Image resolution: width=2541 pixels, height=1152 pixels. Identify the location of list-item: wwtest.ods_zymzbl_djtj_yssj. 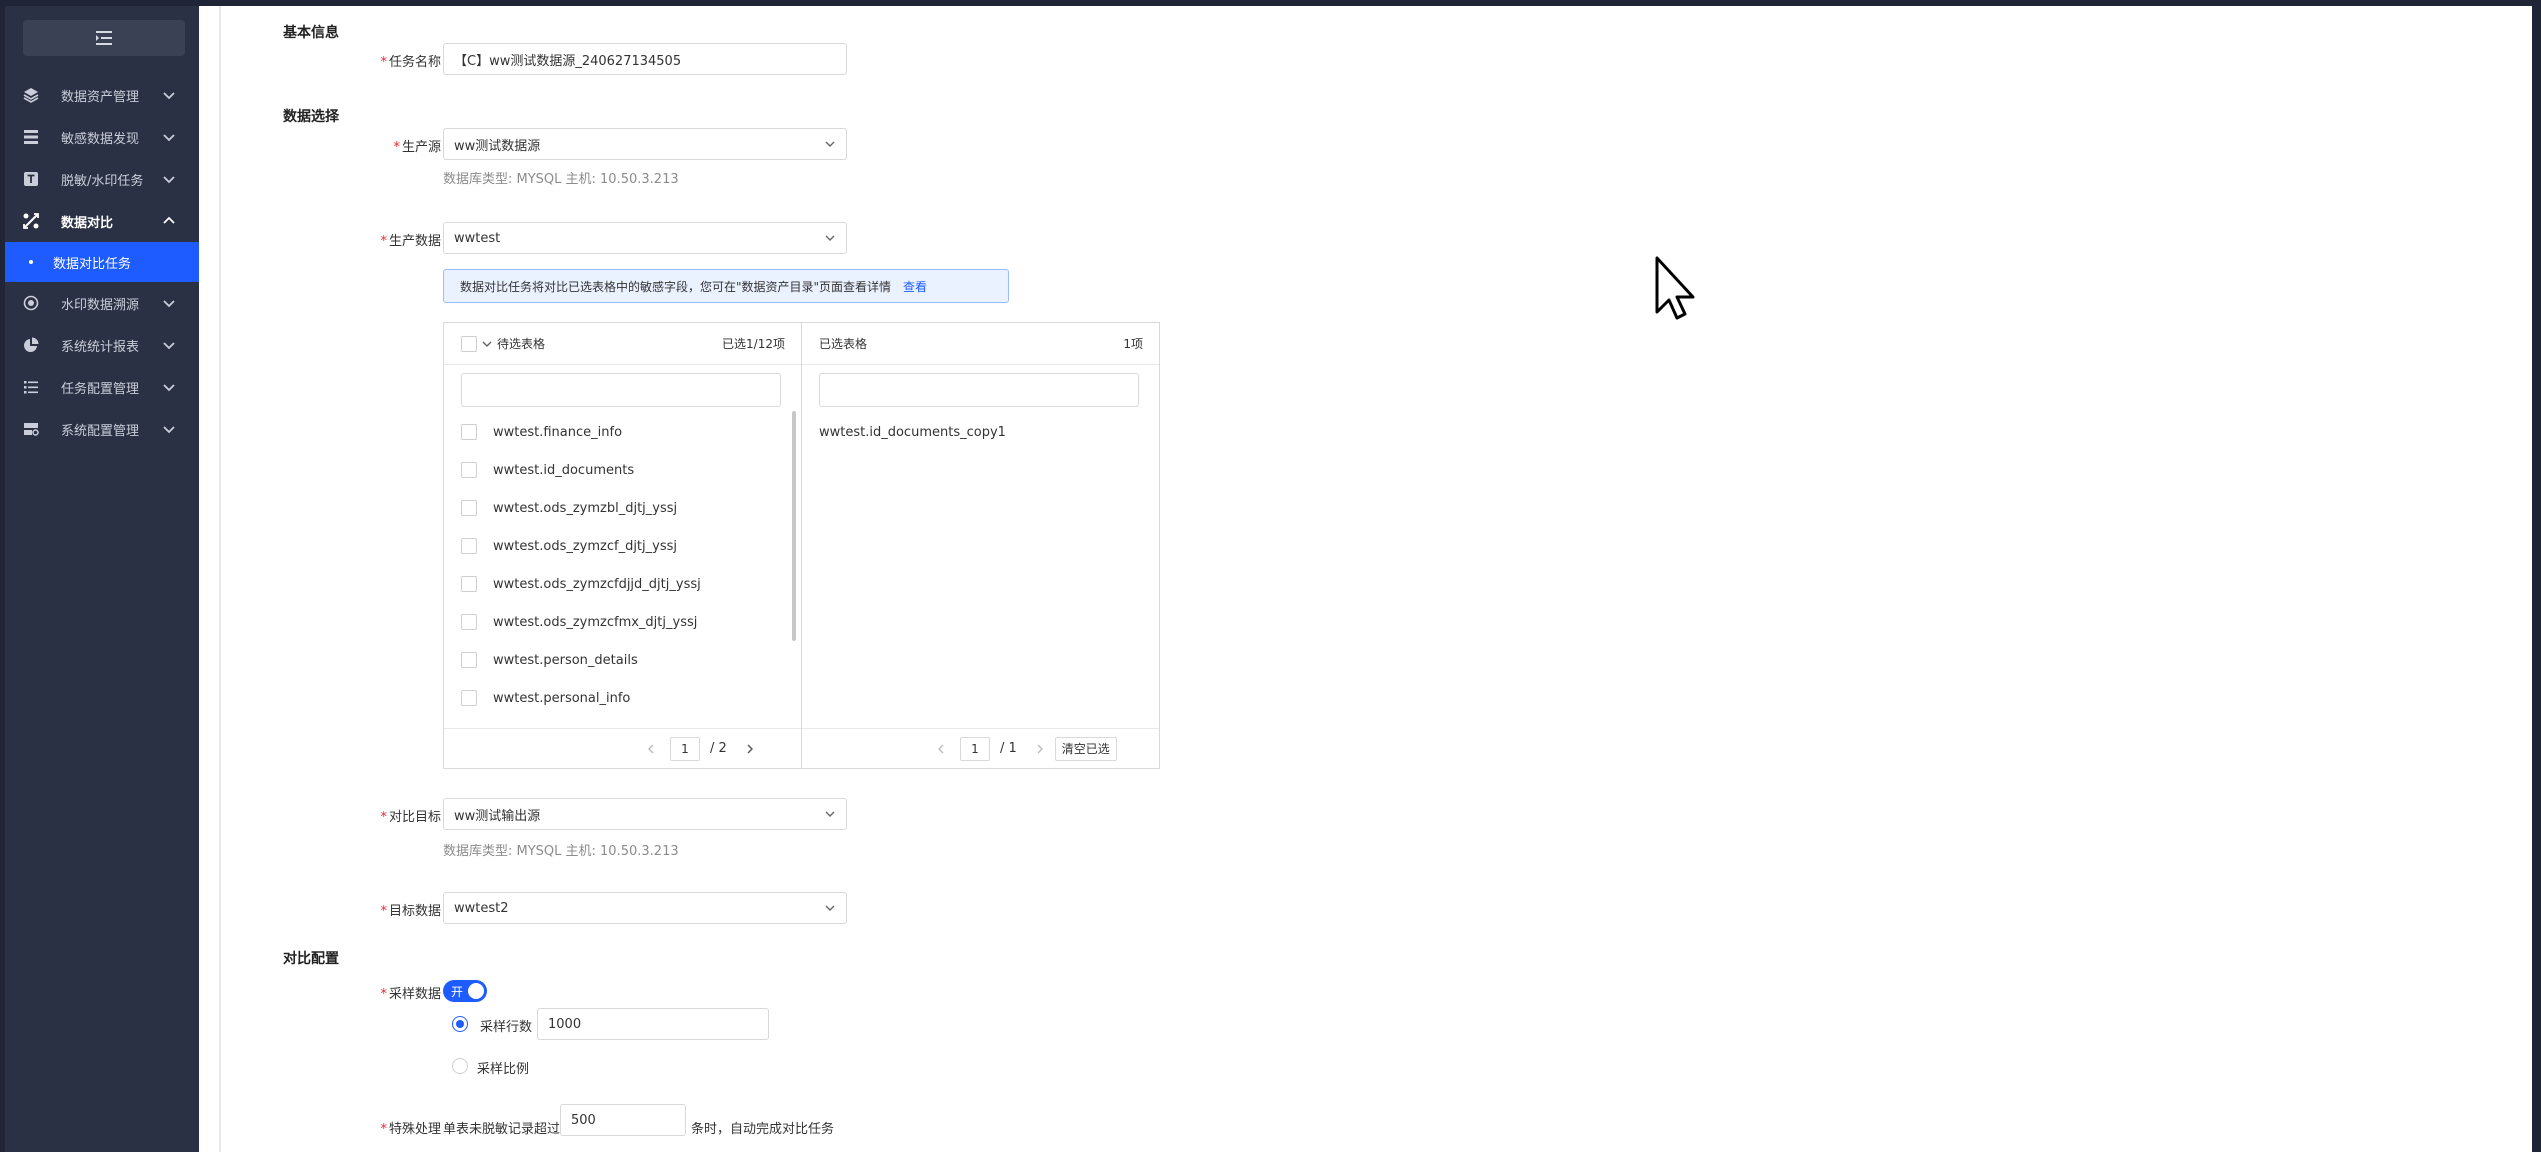
(622, 508).